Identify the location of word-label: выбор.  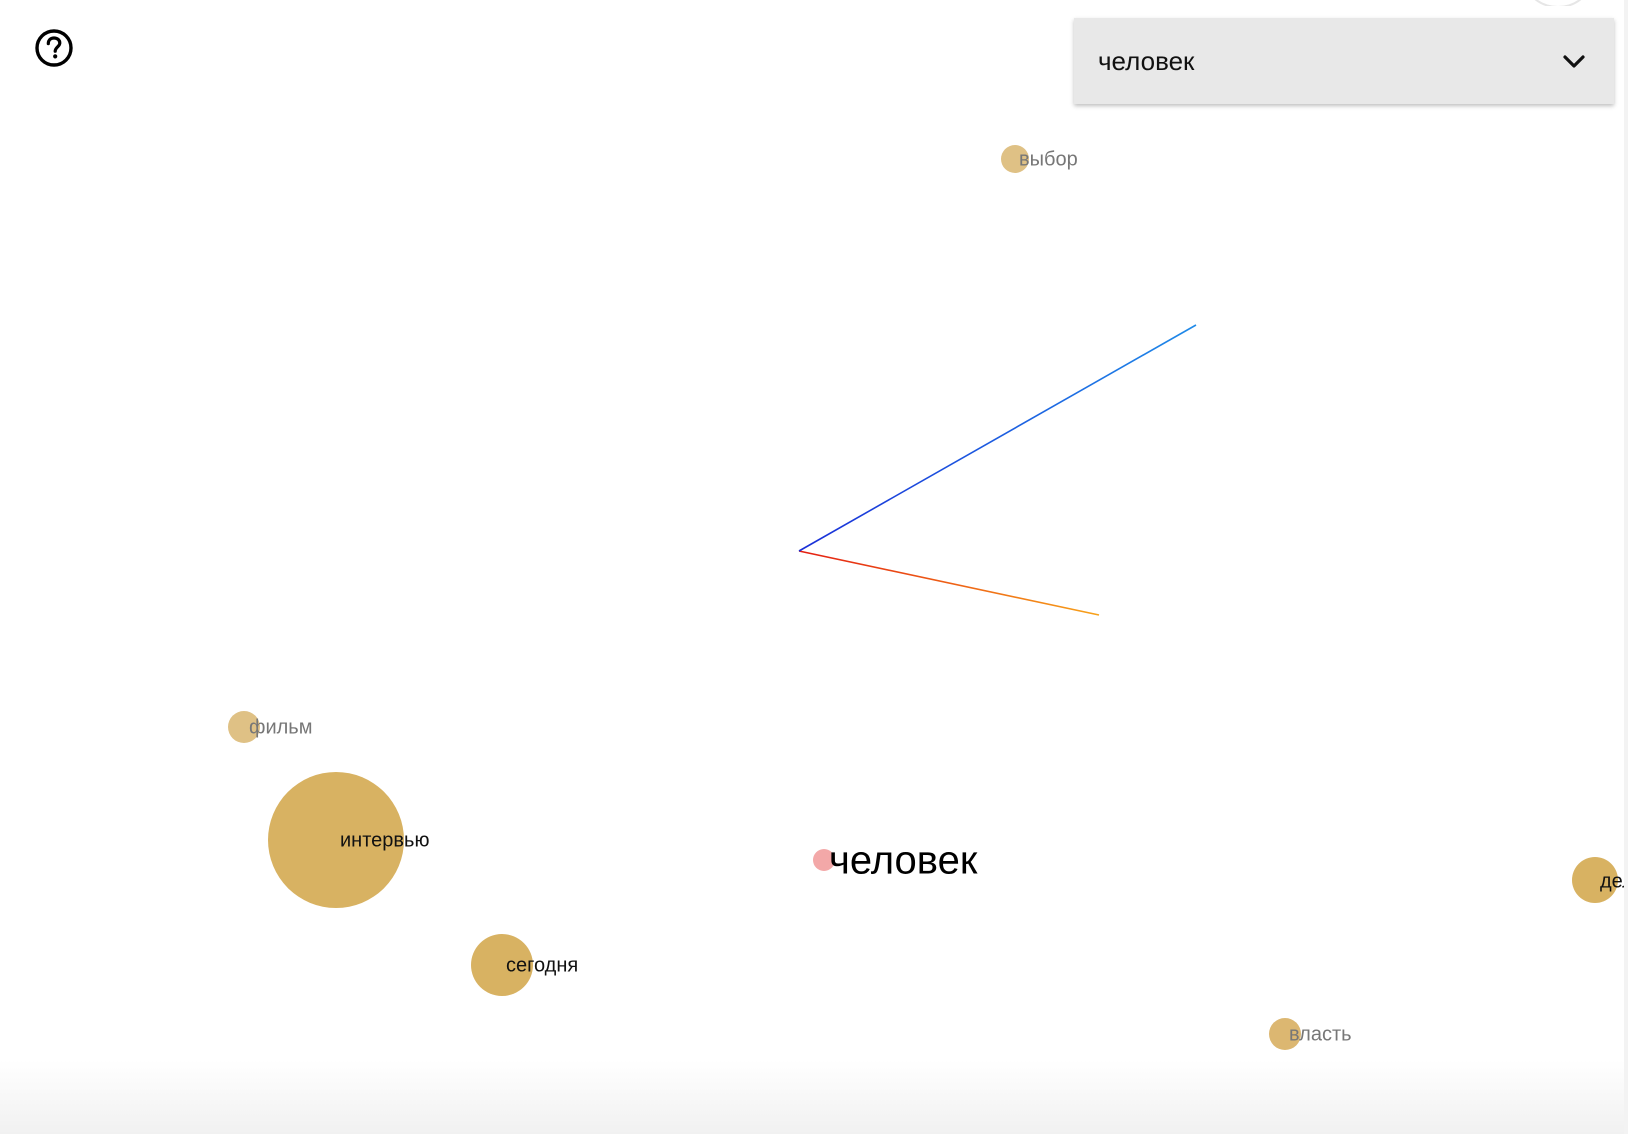
(1048, 160).